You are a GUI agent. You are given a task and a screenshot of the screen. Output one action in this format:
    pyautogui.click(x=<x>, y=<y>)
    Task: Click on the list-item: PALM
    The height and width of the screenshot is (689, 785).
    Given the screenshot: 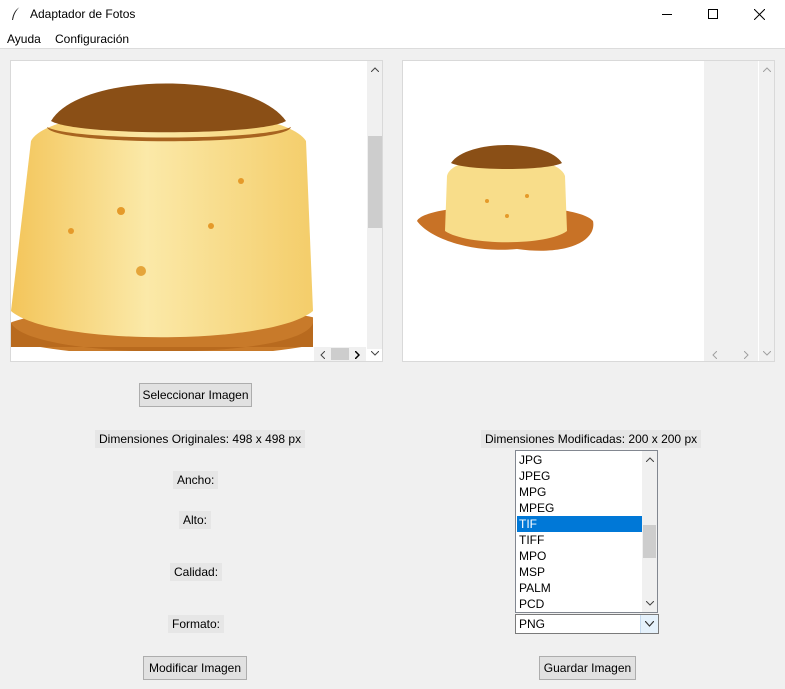 What is the action you would take?
    pyautogui.click(x=579, y=588)
    